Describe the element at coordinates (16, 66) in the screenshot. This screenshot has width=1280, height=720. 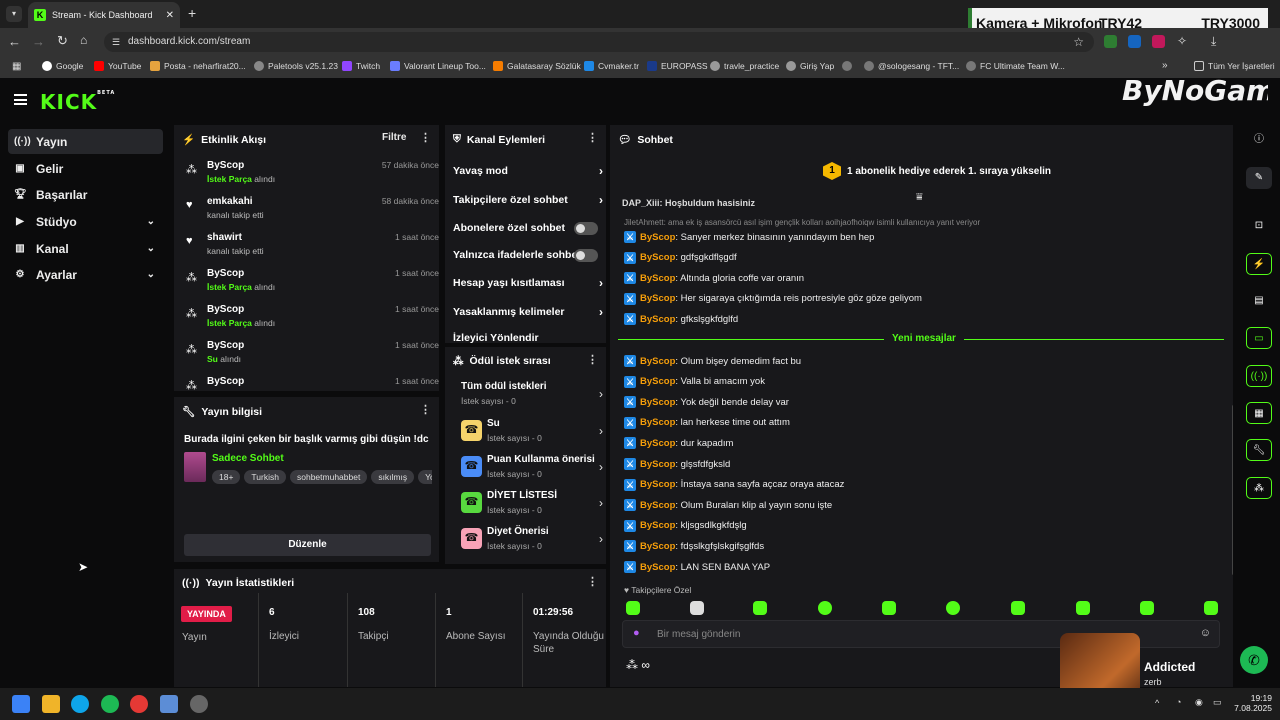
I see `apps-icon: ▦` at that location.